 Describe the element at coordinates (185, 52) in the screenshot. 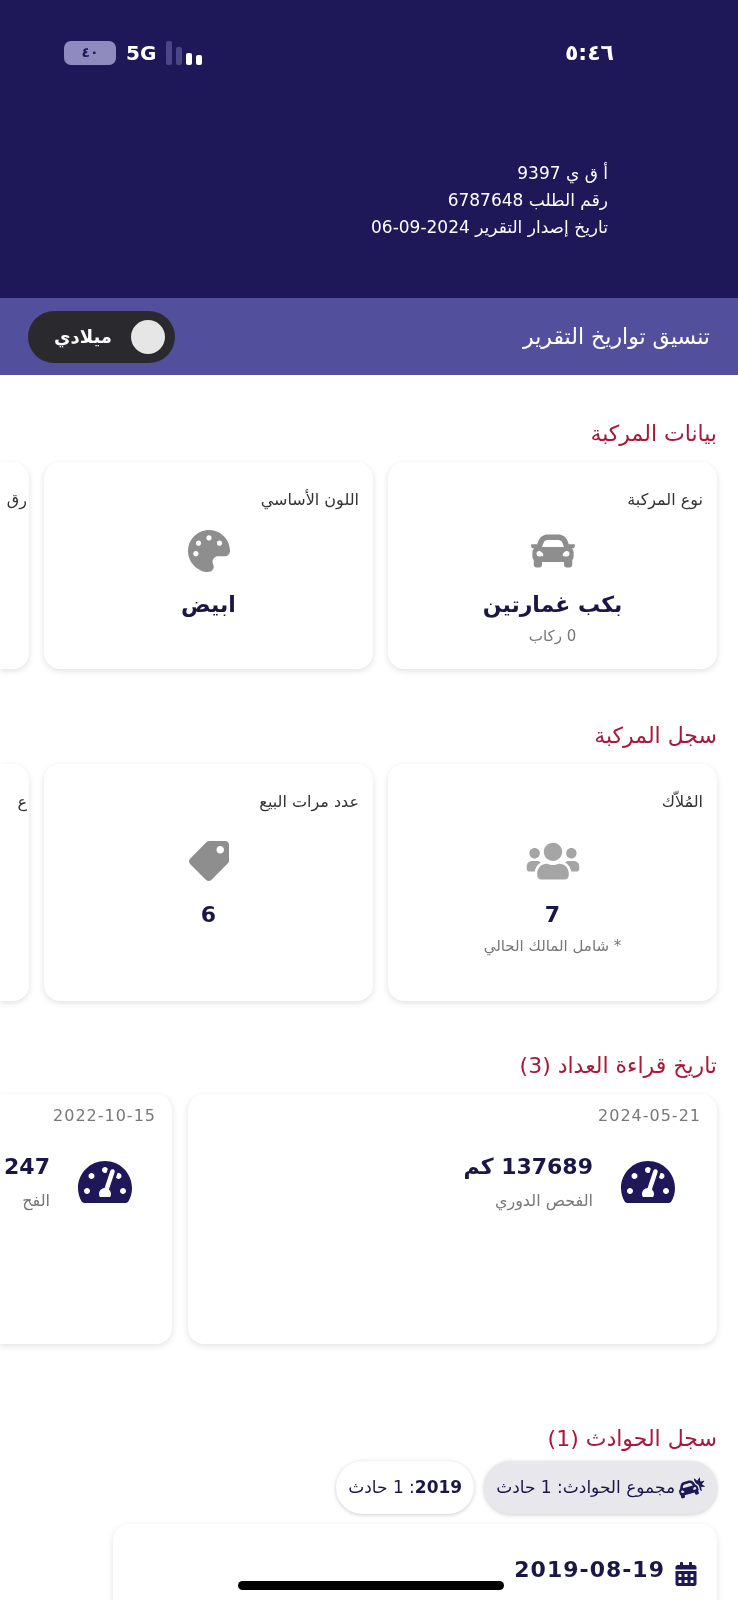

I see `signal-icon` at that location.